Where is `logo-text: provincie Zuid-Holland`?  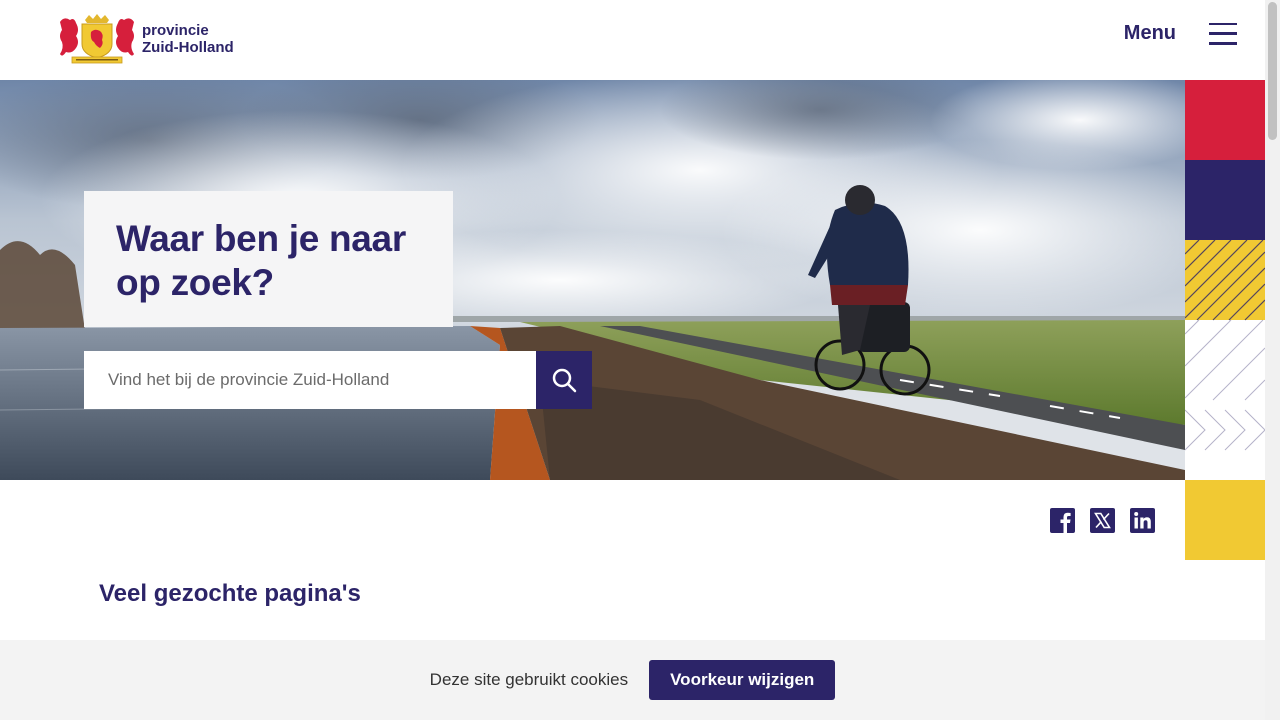
logo-text: provincie Zuid-Holland is located at coordinates (188, 39).